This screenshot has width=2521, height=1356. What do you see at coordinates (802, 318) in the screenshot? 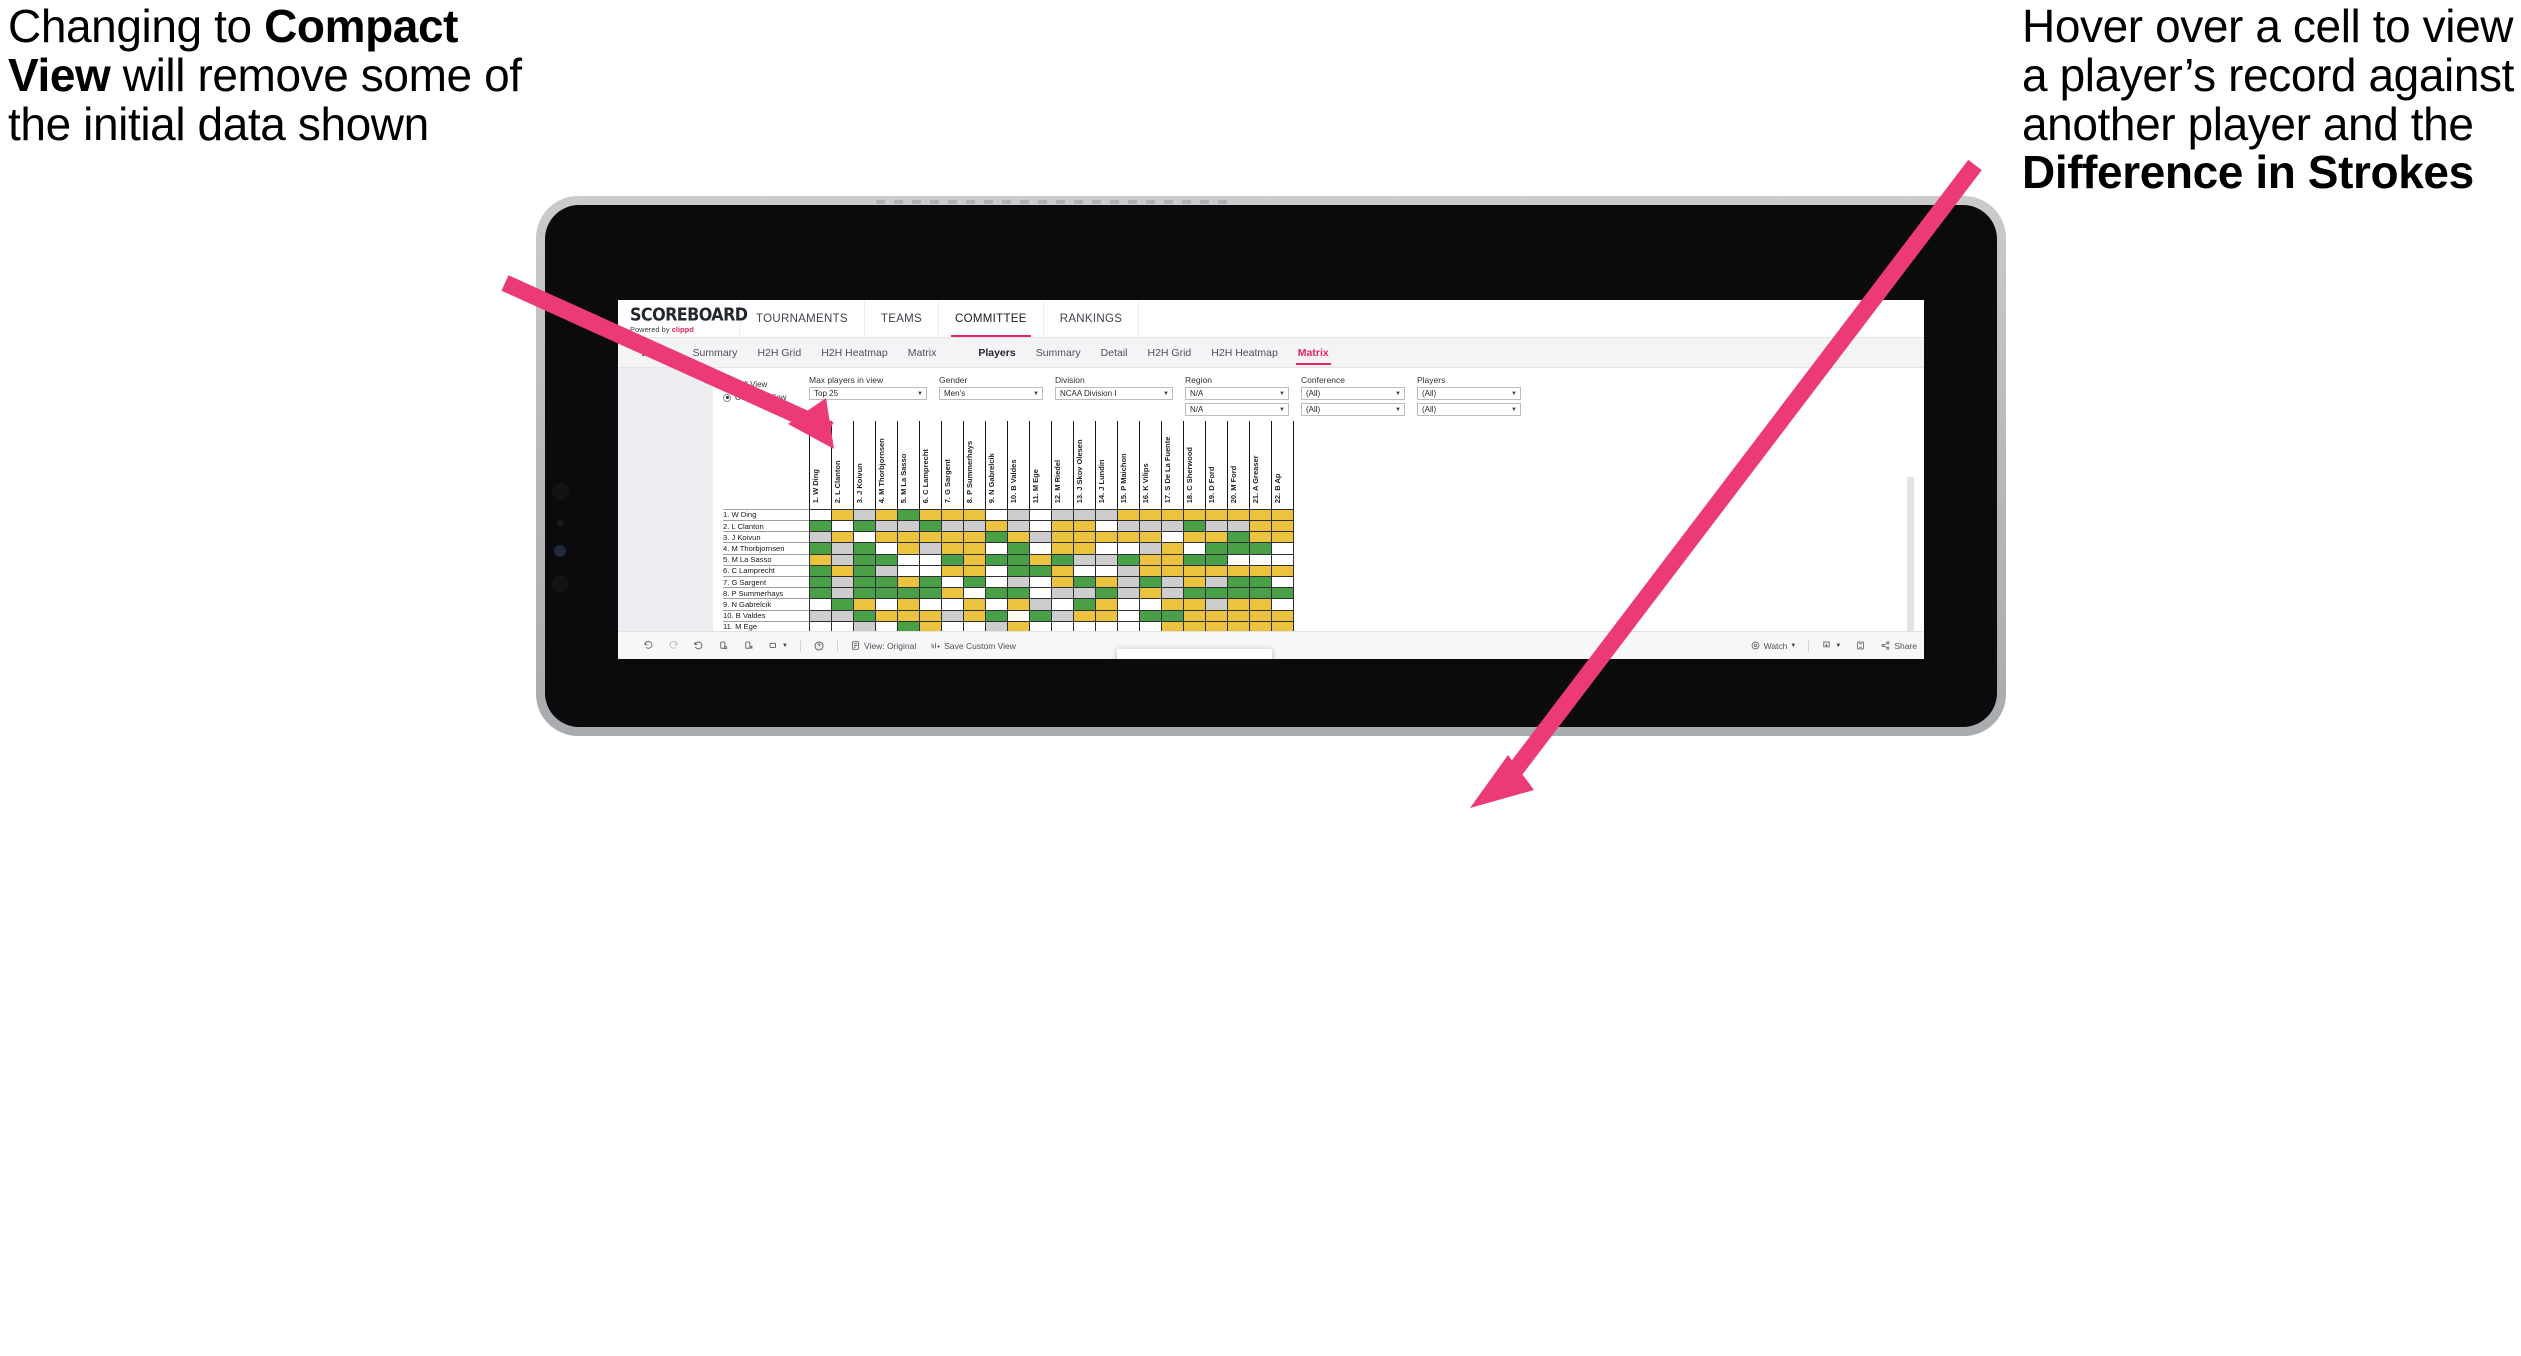
I see `nav-tournaments: TOURNAMENTS` at bounding box center [802, 318].